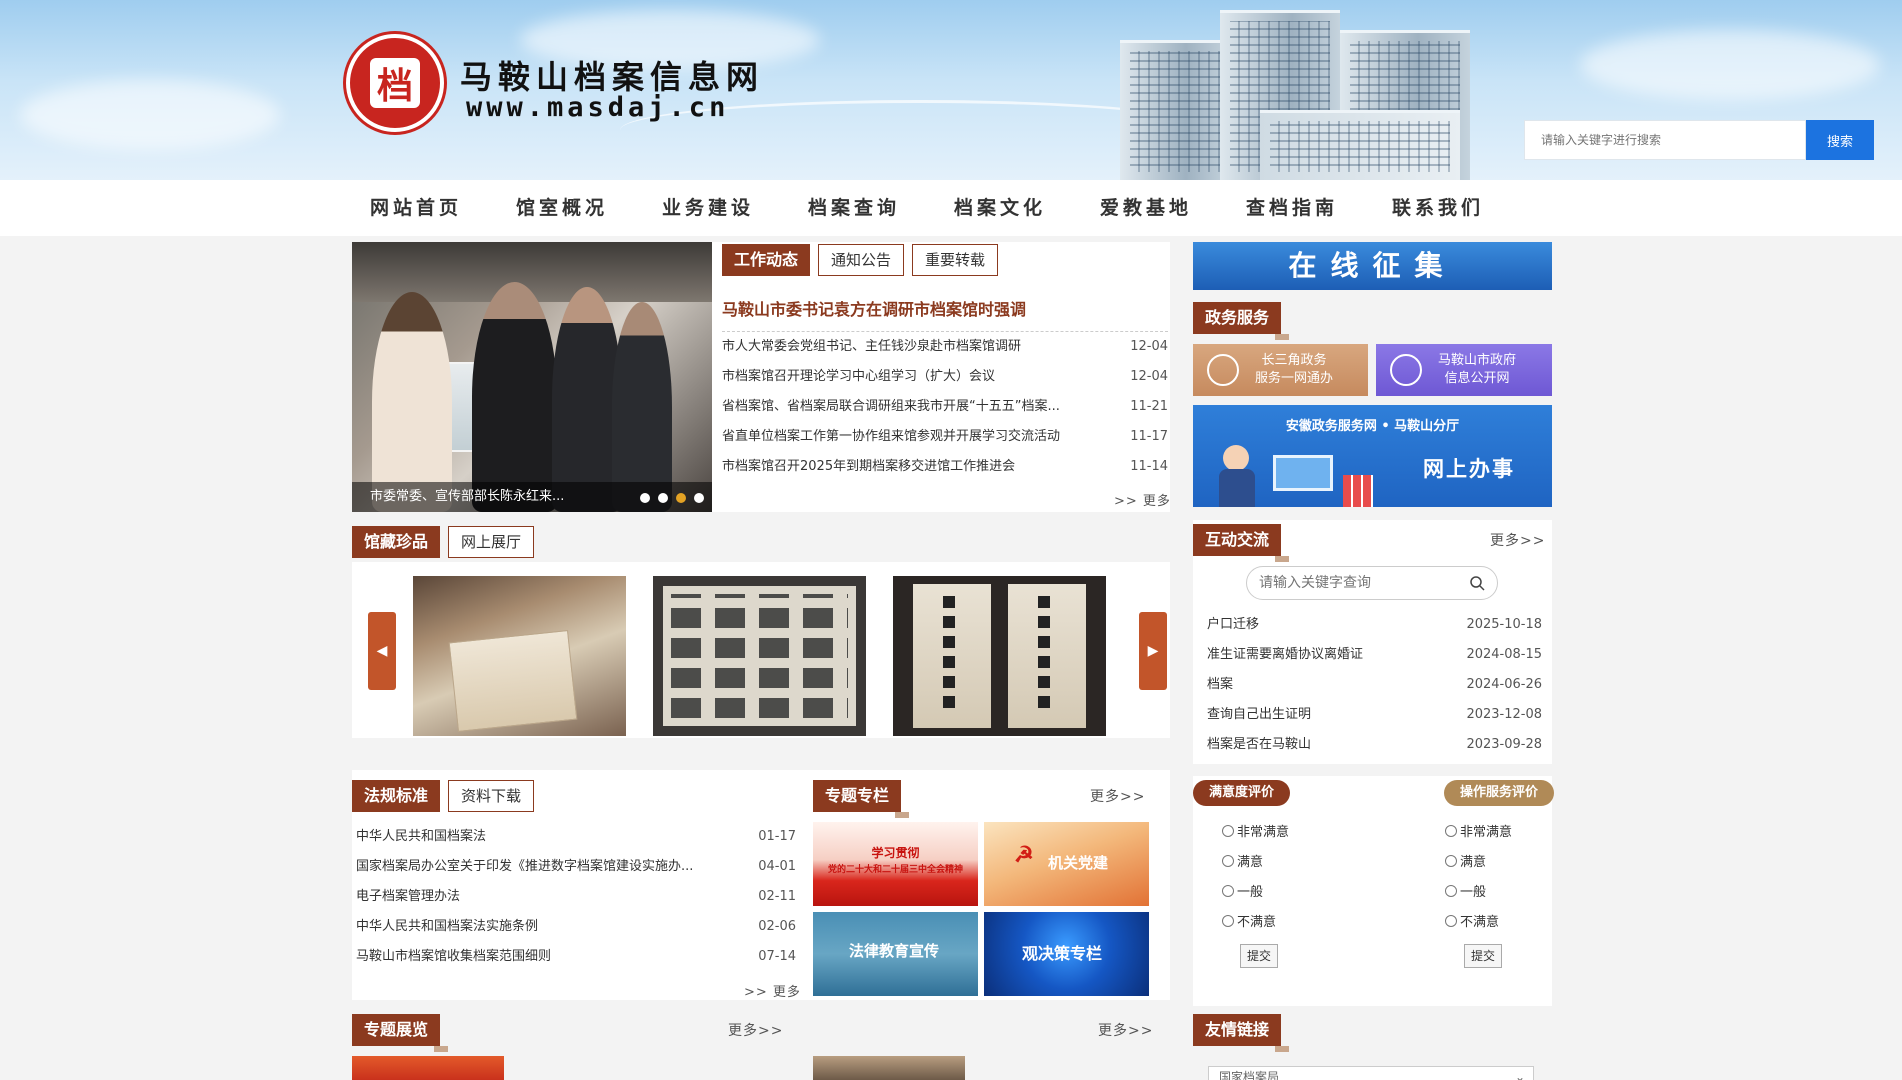 This screenshot has width=1902, height=1080. I want to click on rating2-submit-button: 提交, so click(1483, 956).